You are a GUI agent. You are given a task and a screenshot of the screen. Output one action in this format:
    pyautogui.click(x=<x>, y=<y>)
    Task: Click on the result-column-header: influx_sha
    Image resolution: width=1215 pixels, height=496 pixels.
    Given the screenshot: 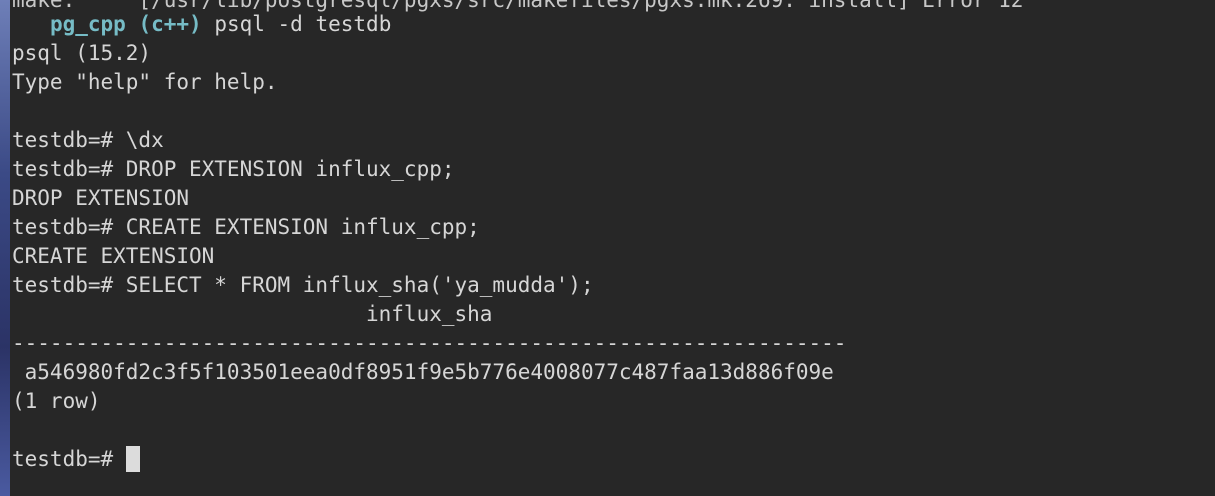 What is the action you would take?
    pyautogui.click(x=252, y=314)
    